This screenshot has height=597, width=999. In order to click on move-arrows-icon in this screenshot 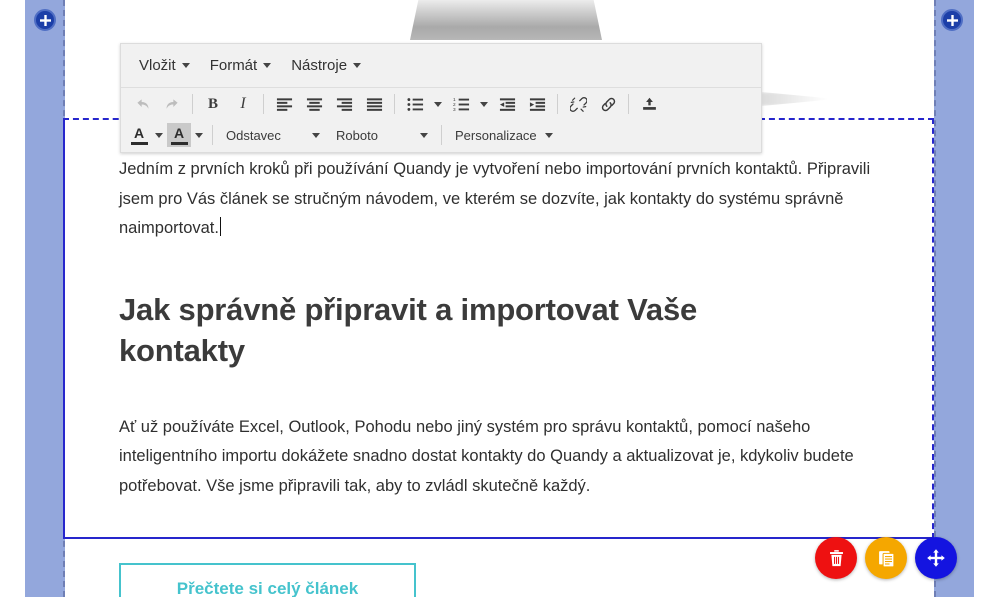, I will do `click(936, 558)`.